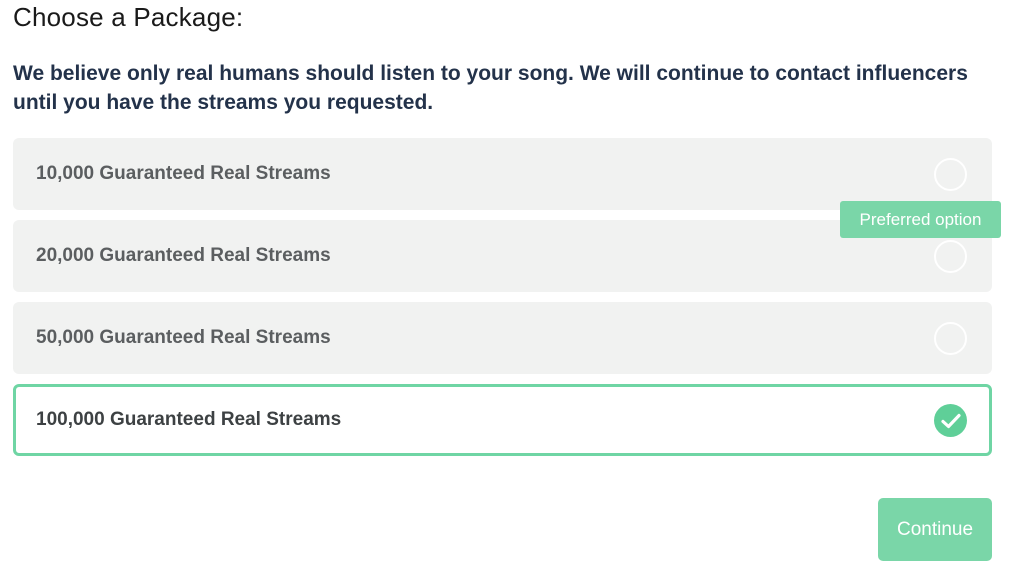  What do you see at coordinates (502, 174) in the screenshot?
I see `package-option-10000: 10,000 Guaranteed Real Streams` at bounding box center [502, 174].